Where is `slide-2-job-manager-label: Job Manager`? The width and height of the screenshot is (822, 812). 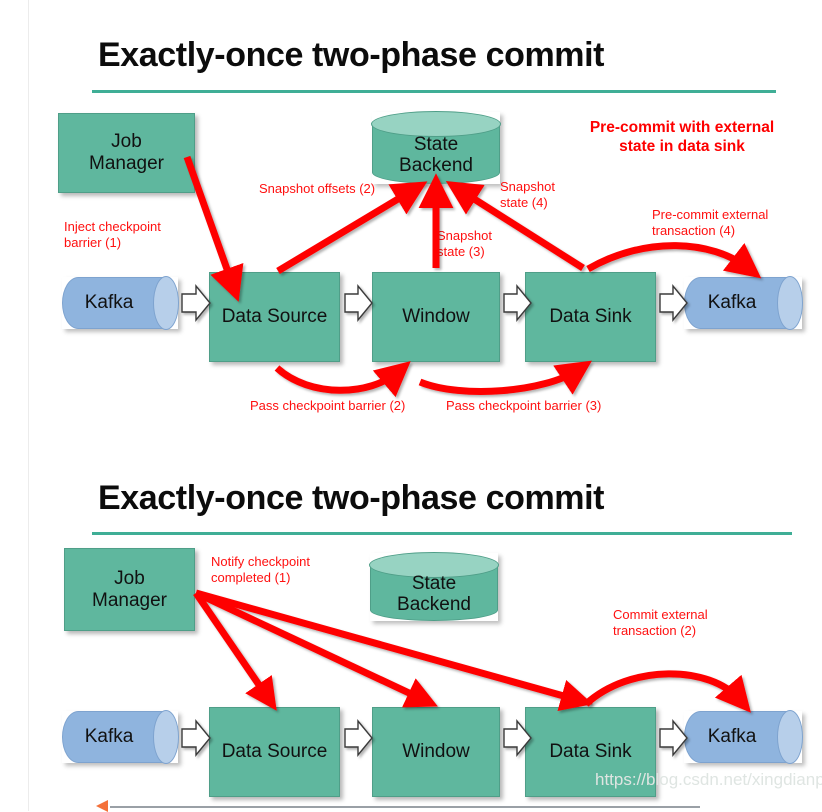 slide-2-job-manager-label: Job Manager is located at coordinates (129, 589).